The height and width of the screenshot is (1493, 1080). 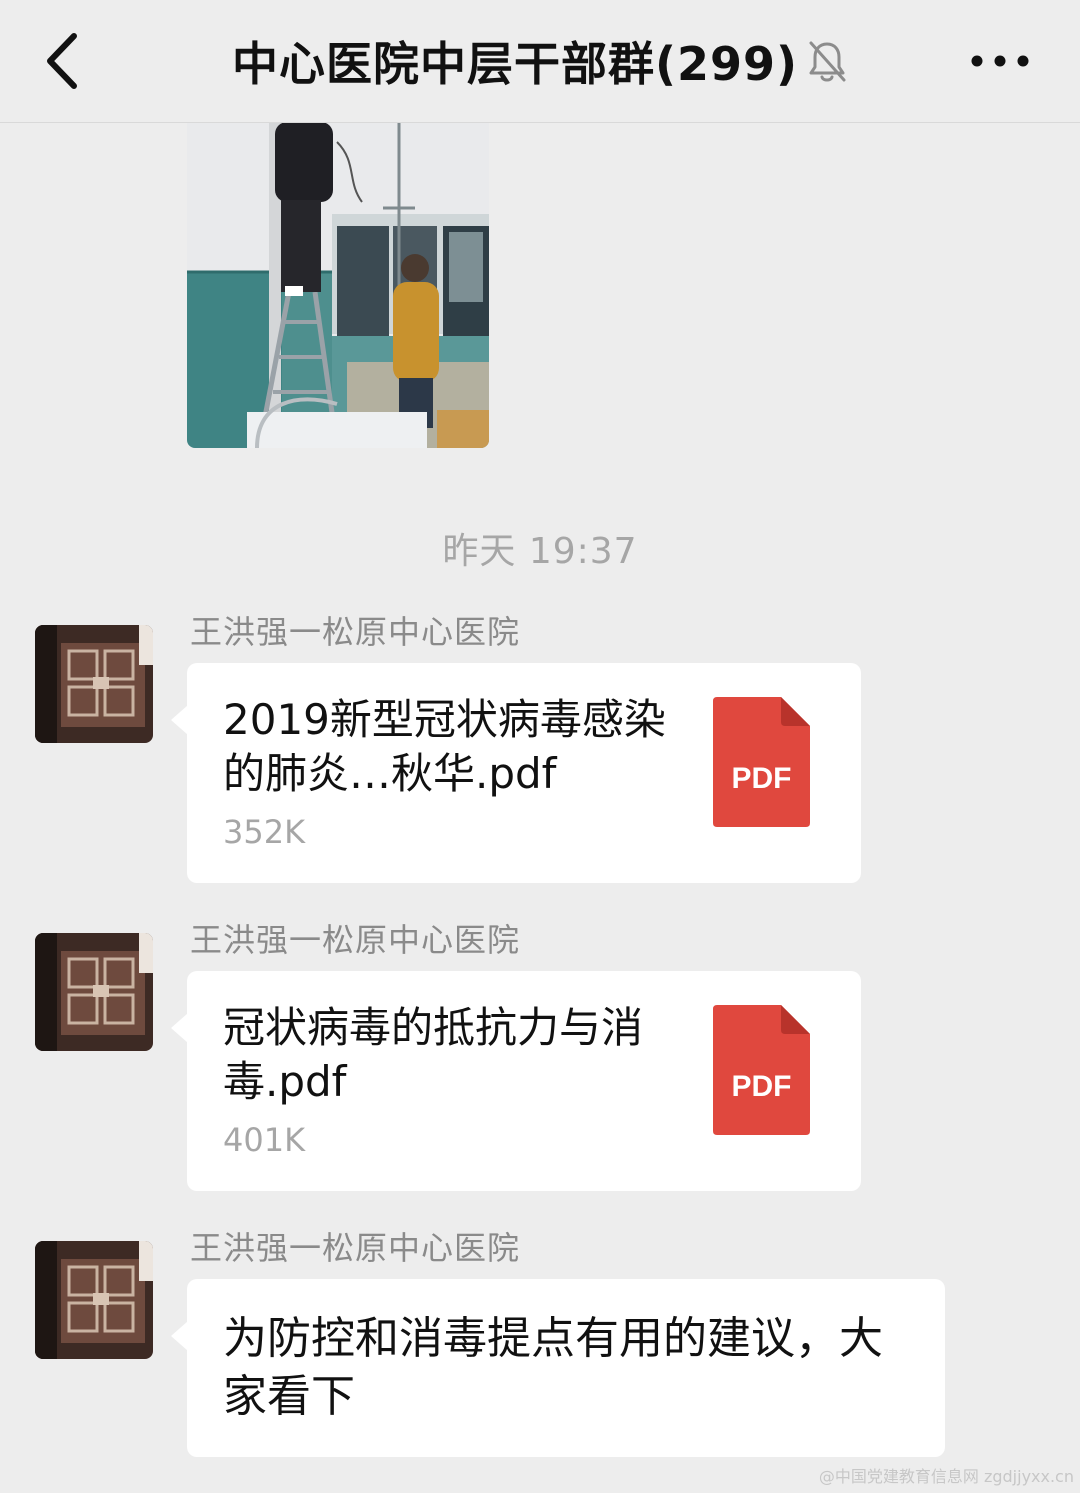 I want to click on more-dots-icon, so click(x=1000, y=61).